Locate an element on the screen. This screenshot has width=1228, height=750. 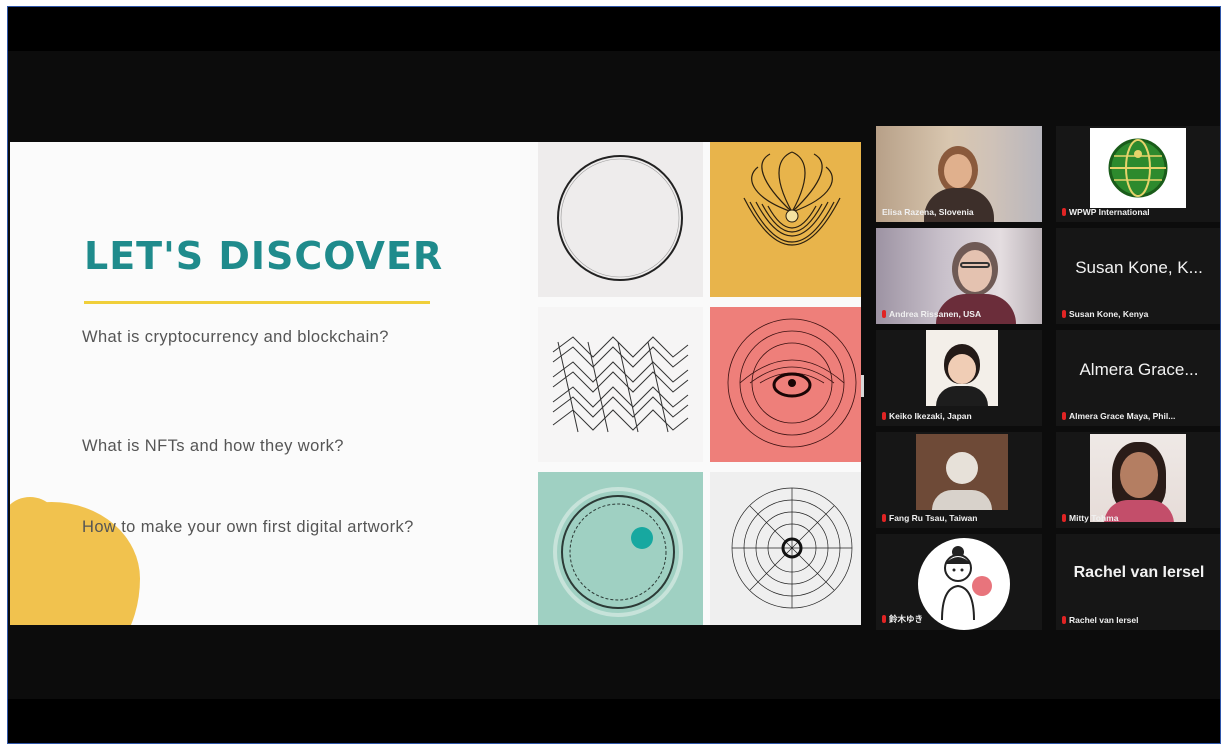
artwork-spiral-lines is located at coordinates (785, 548).